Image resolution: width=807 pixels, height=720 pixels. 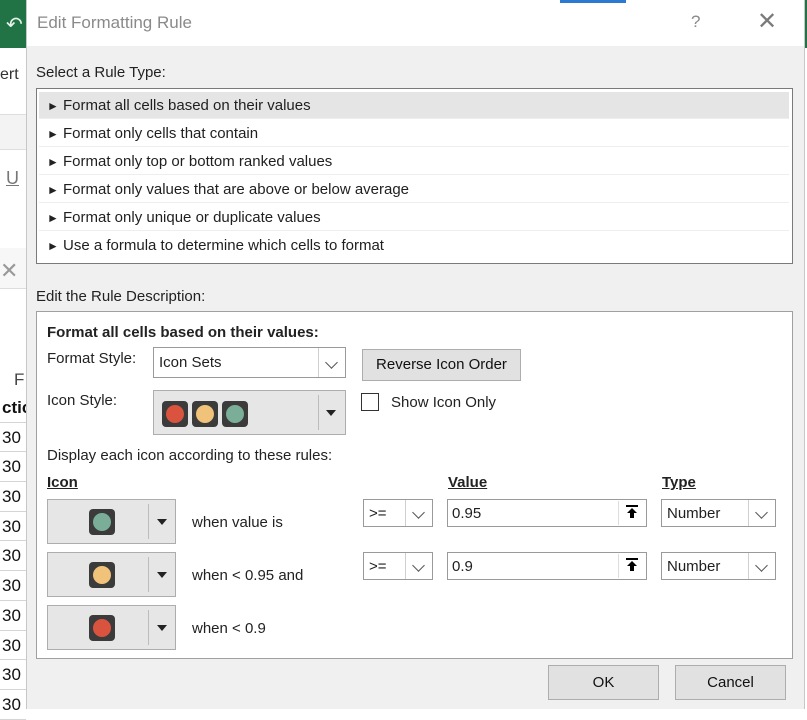 I want to click on cancel-formula-icon: ✕, so click(x=9, y=271).